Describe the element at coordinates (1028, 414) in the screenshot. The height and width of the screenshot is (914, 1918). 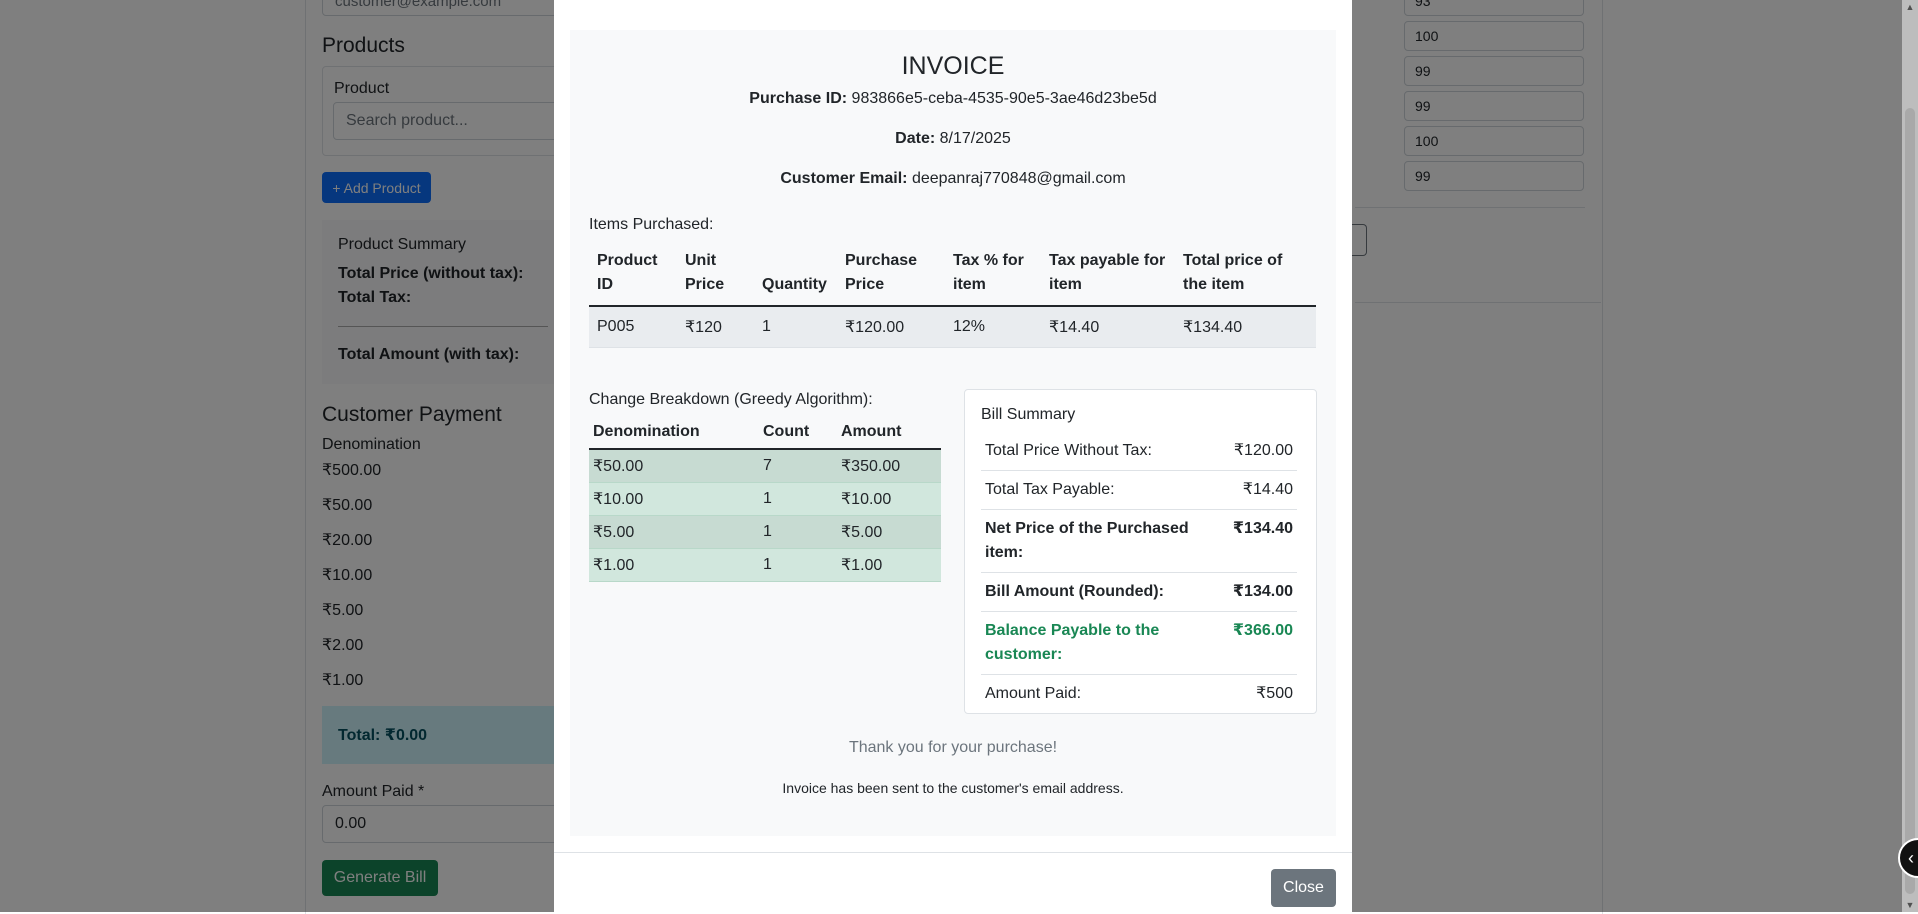
I see `bill-summary-title: Bill Summary` at that location.